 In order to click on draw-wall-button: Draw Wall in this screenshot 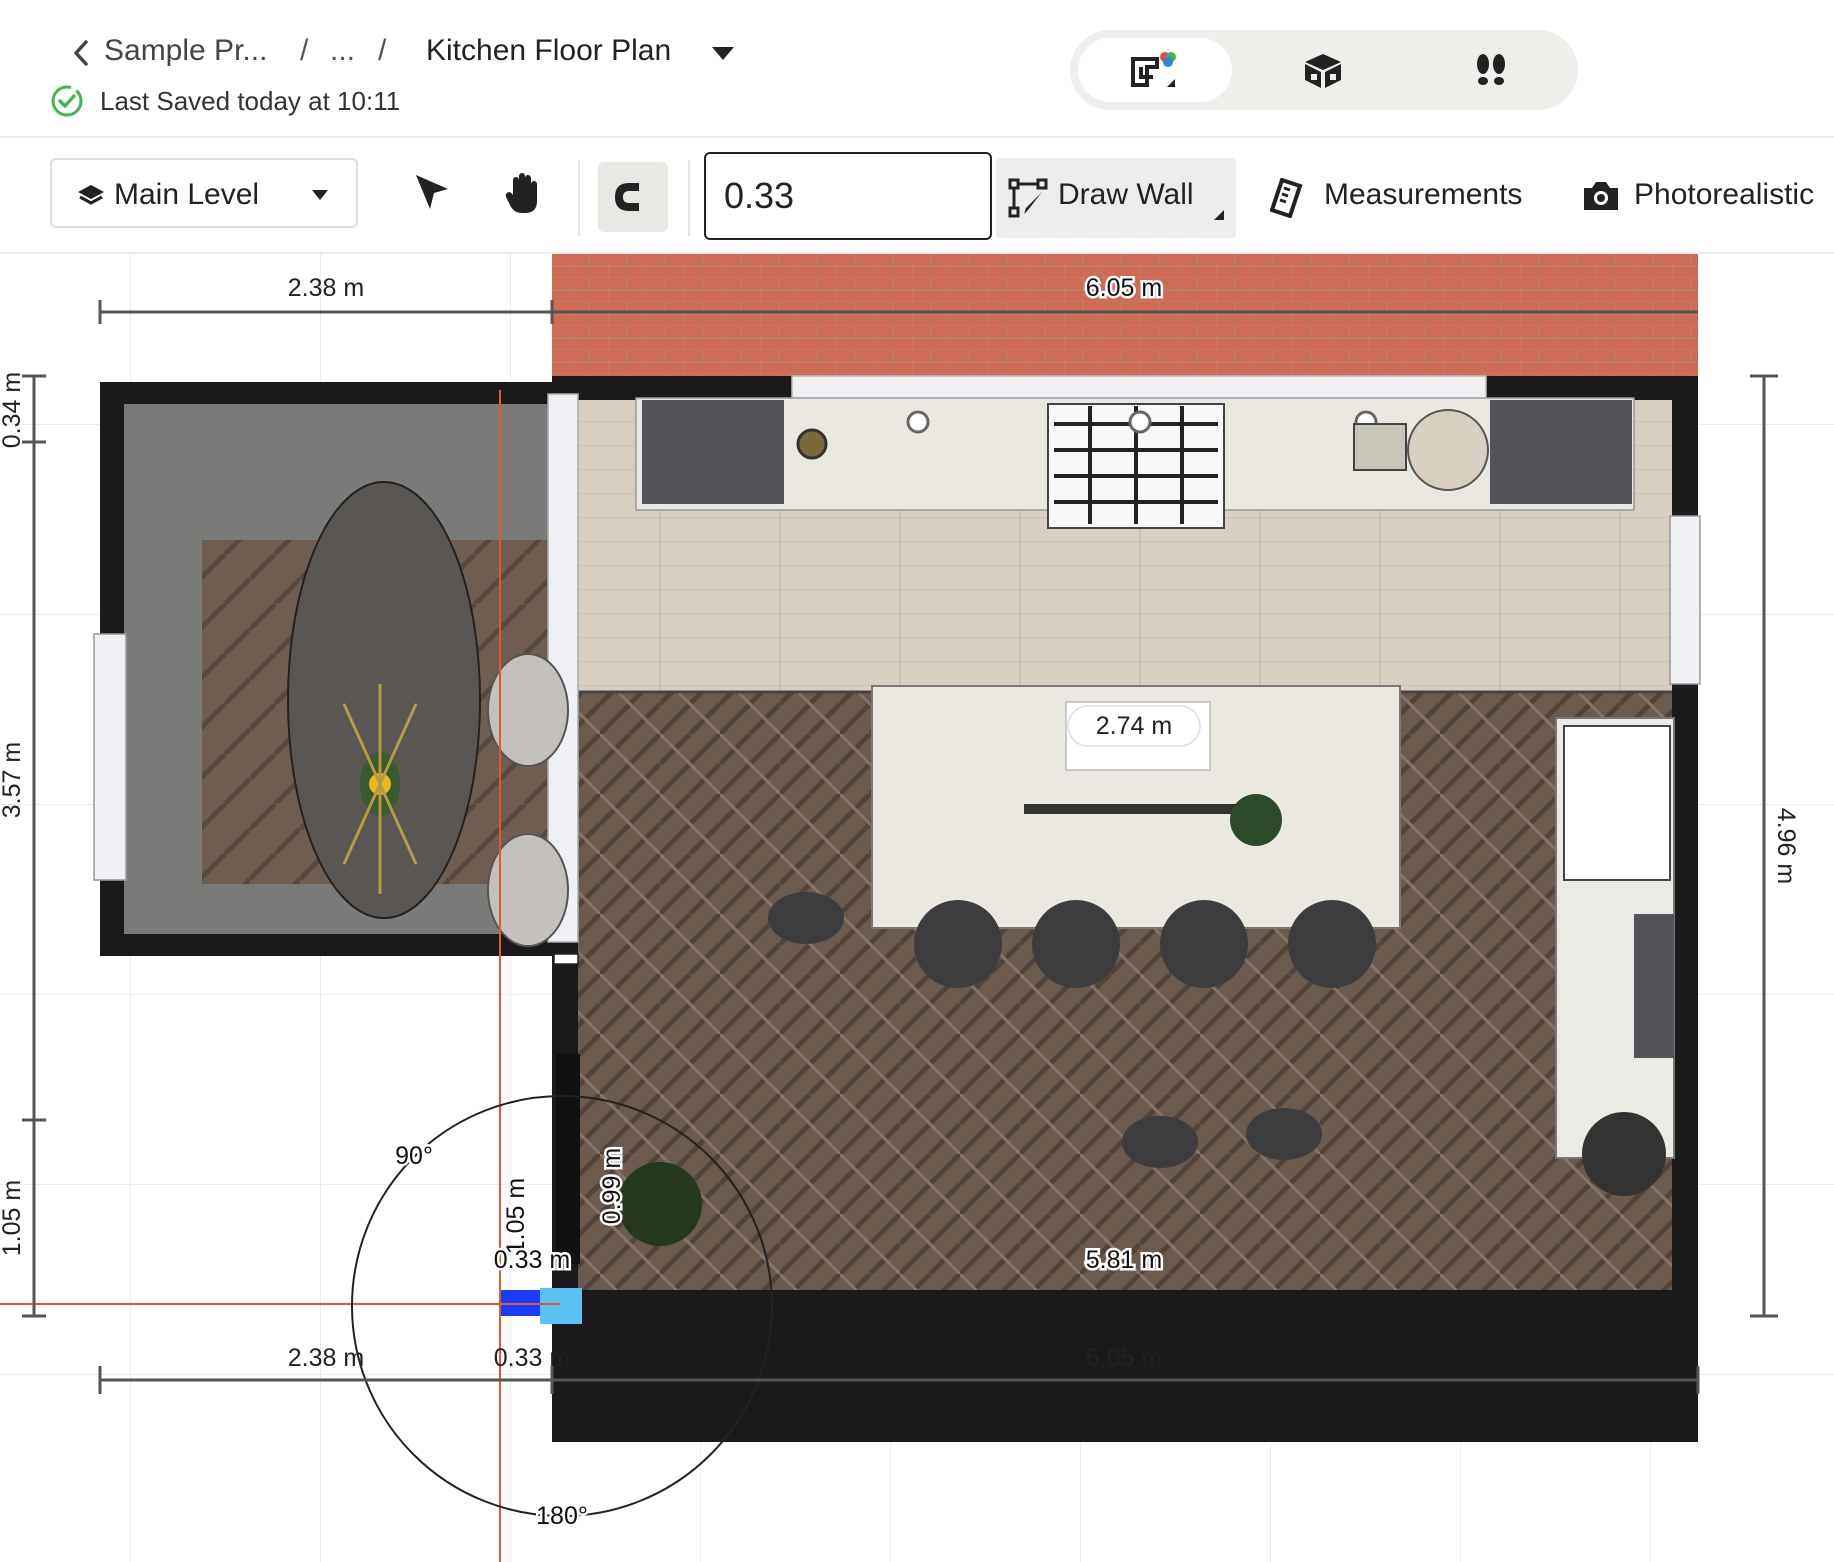, I will do `click(1116, 198)`.